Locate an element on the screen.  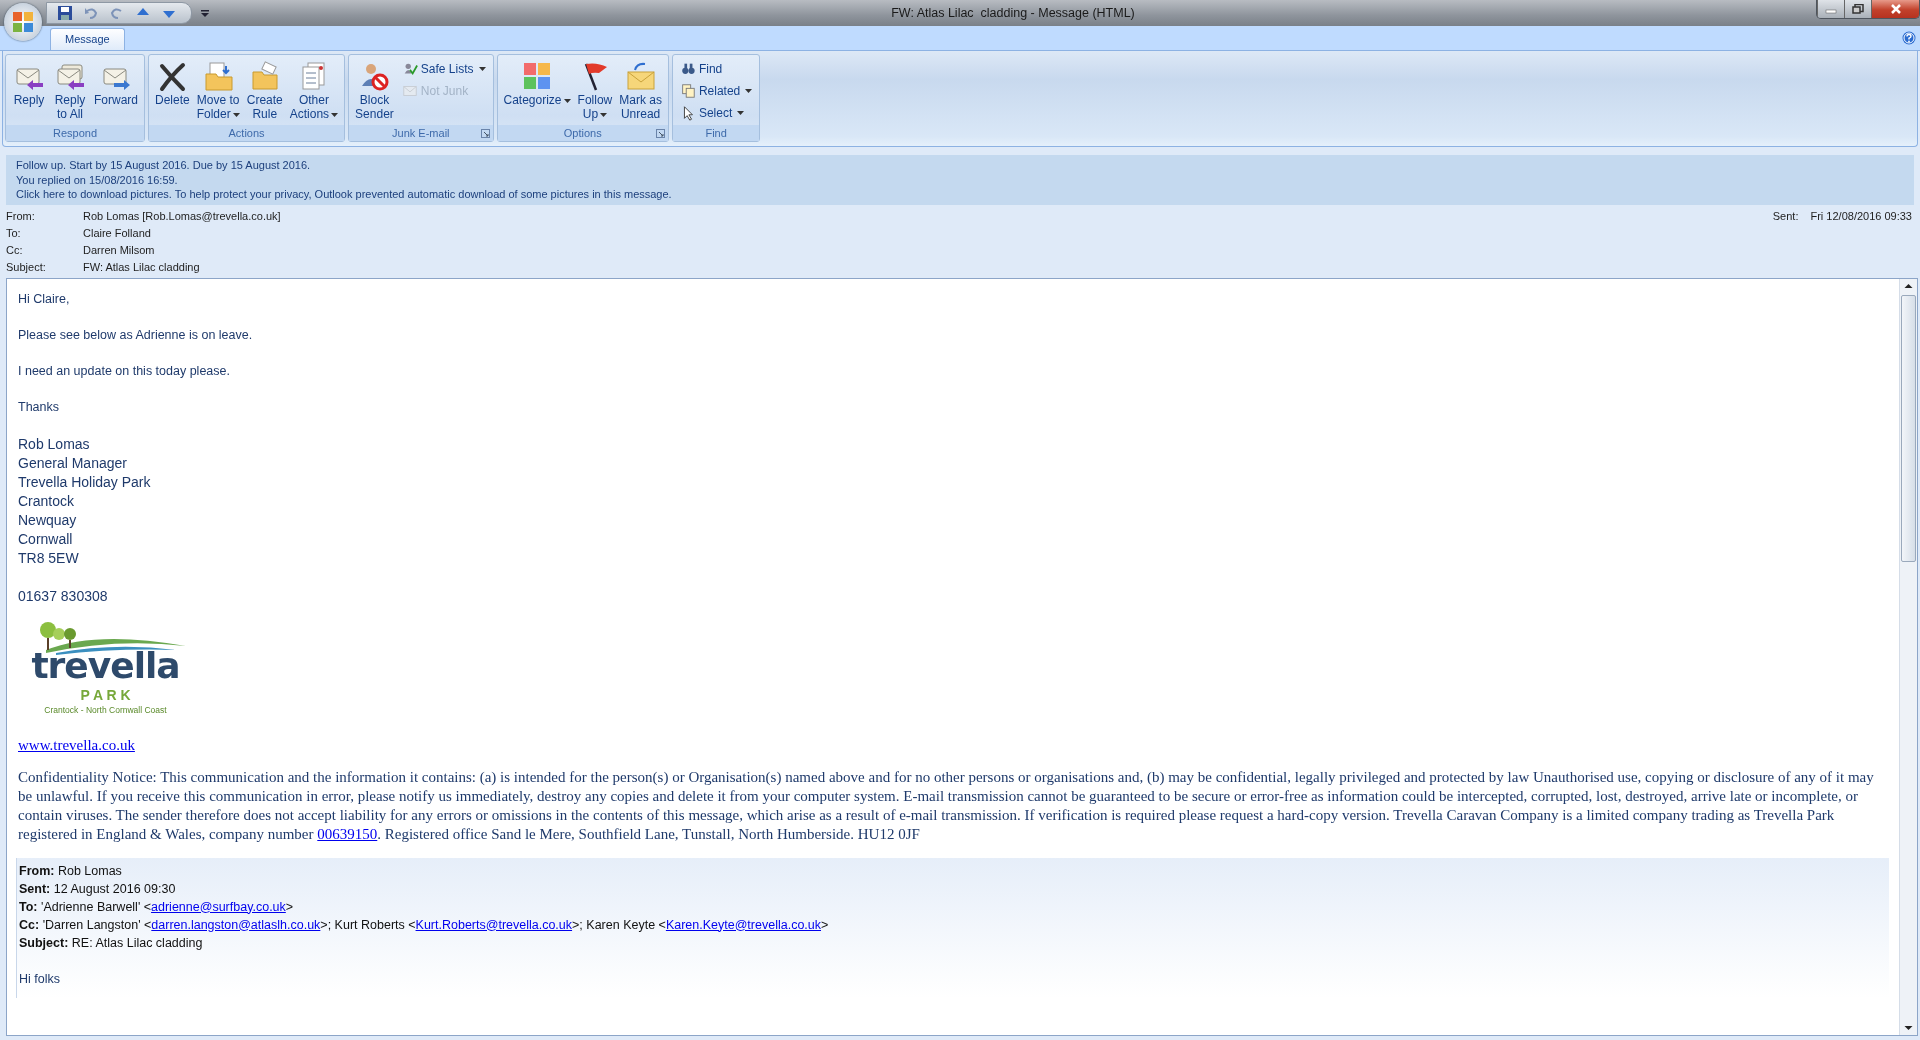
restore-icon is located at coordinates (1858, 9).